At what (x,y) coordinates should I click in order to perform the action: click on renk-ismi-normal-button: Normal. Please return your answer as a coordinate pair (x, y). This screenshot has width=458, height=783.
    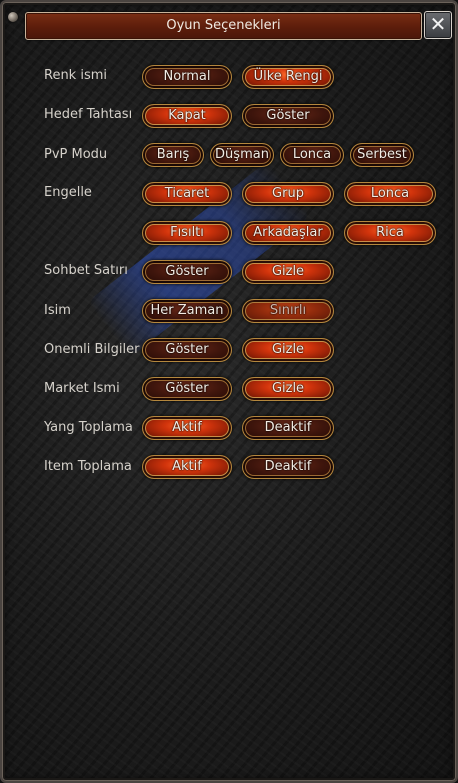
    Looking at the image, I should click on (187, 77).